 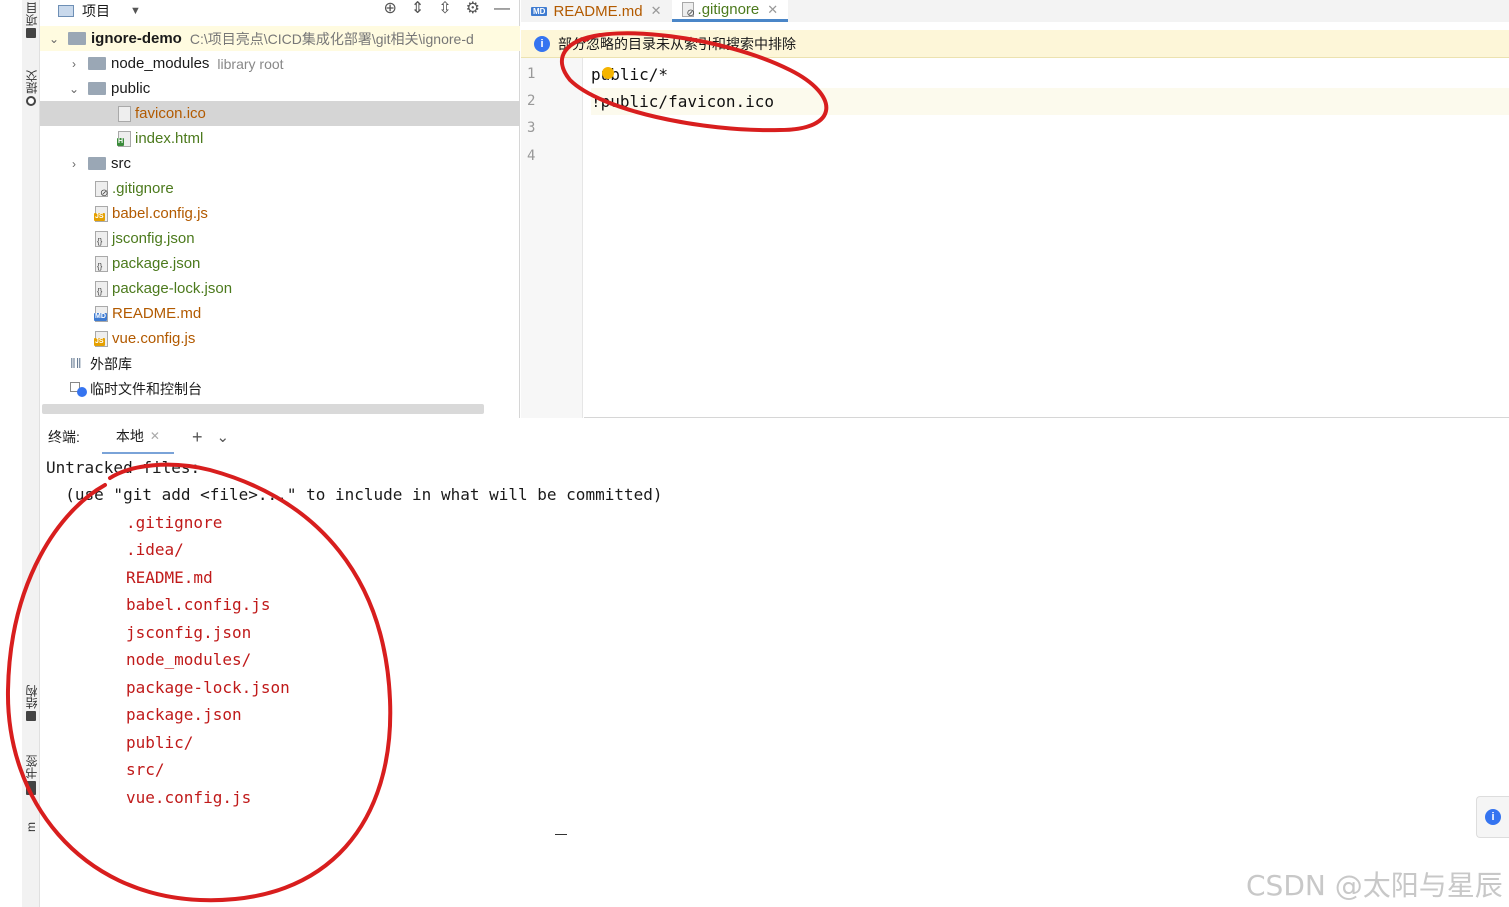 What do you see at coordinates (1015, 11) in the screenshot?
I see `editor-tab-bar: MD README.md ✕ .gitignore ✕` at bounding box center [1015, 11].